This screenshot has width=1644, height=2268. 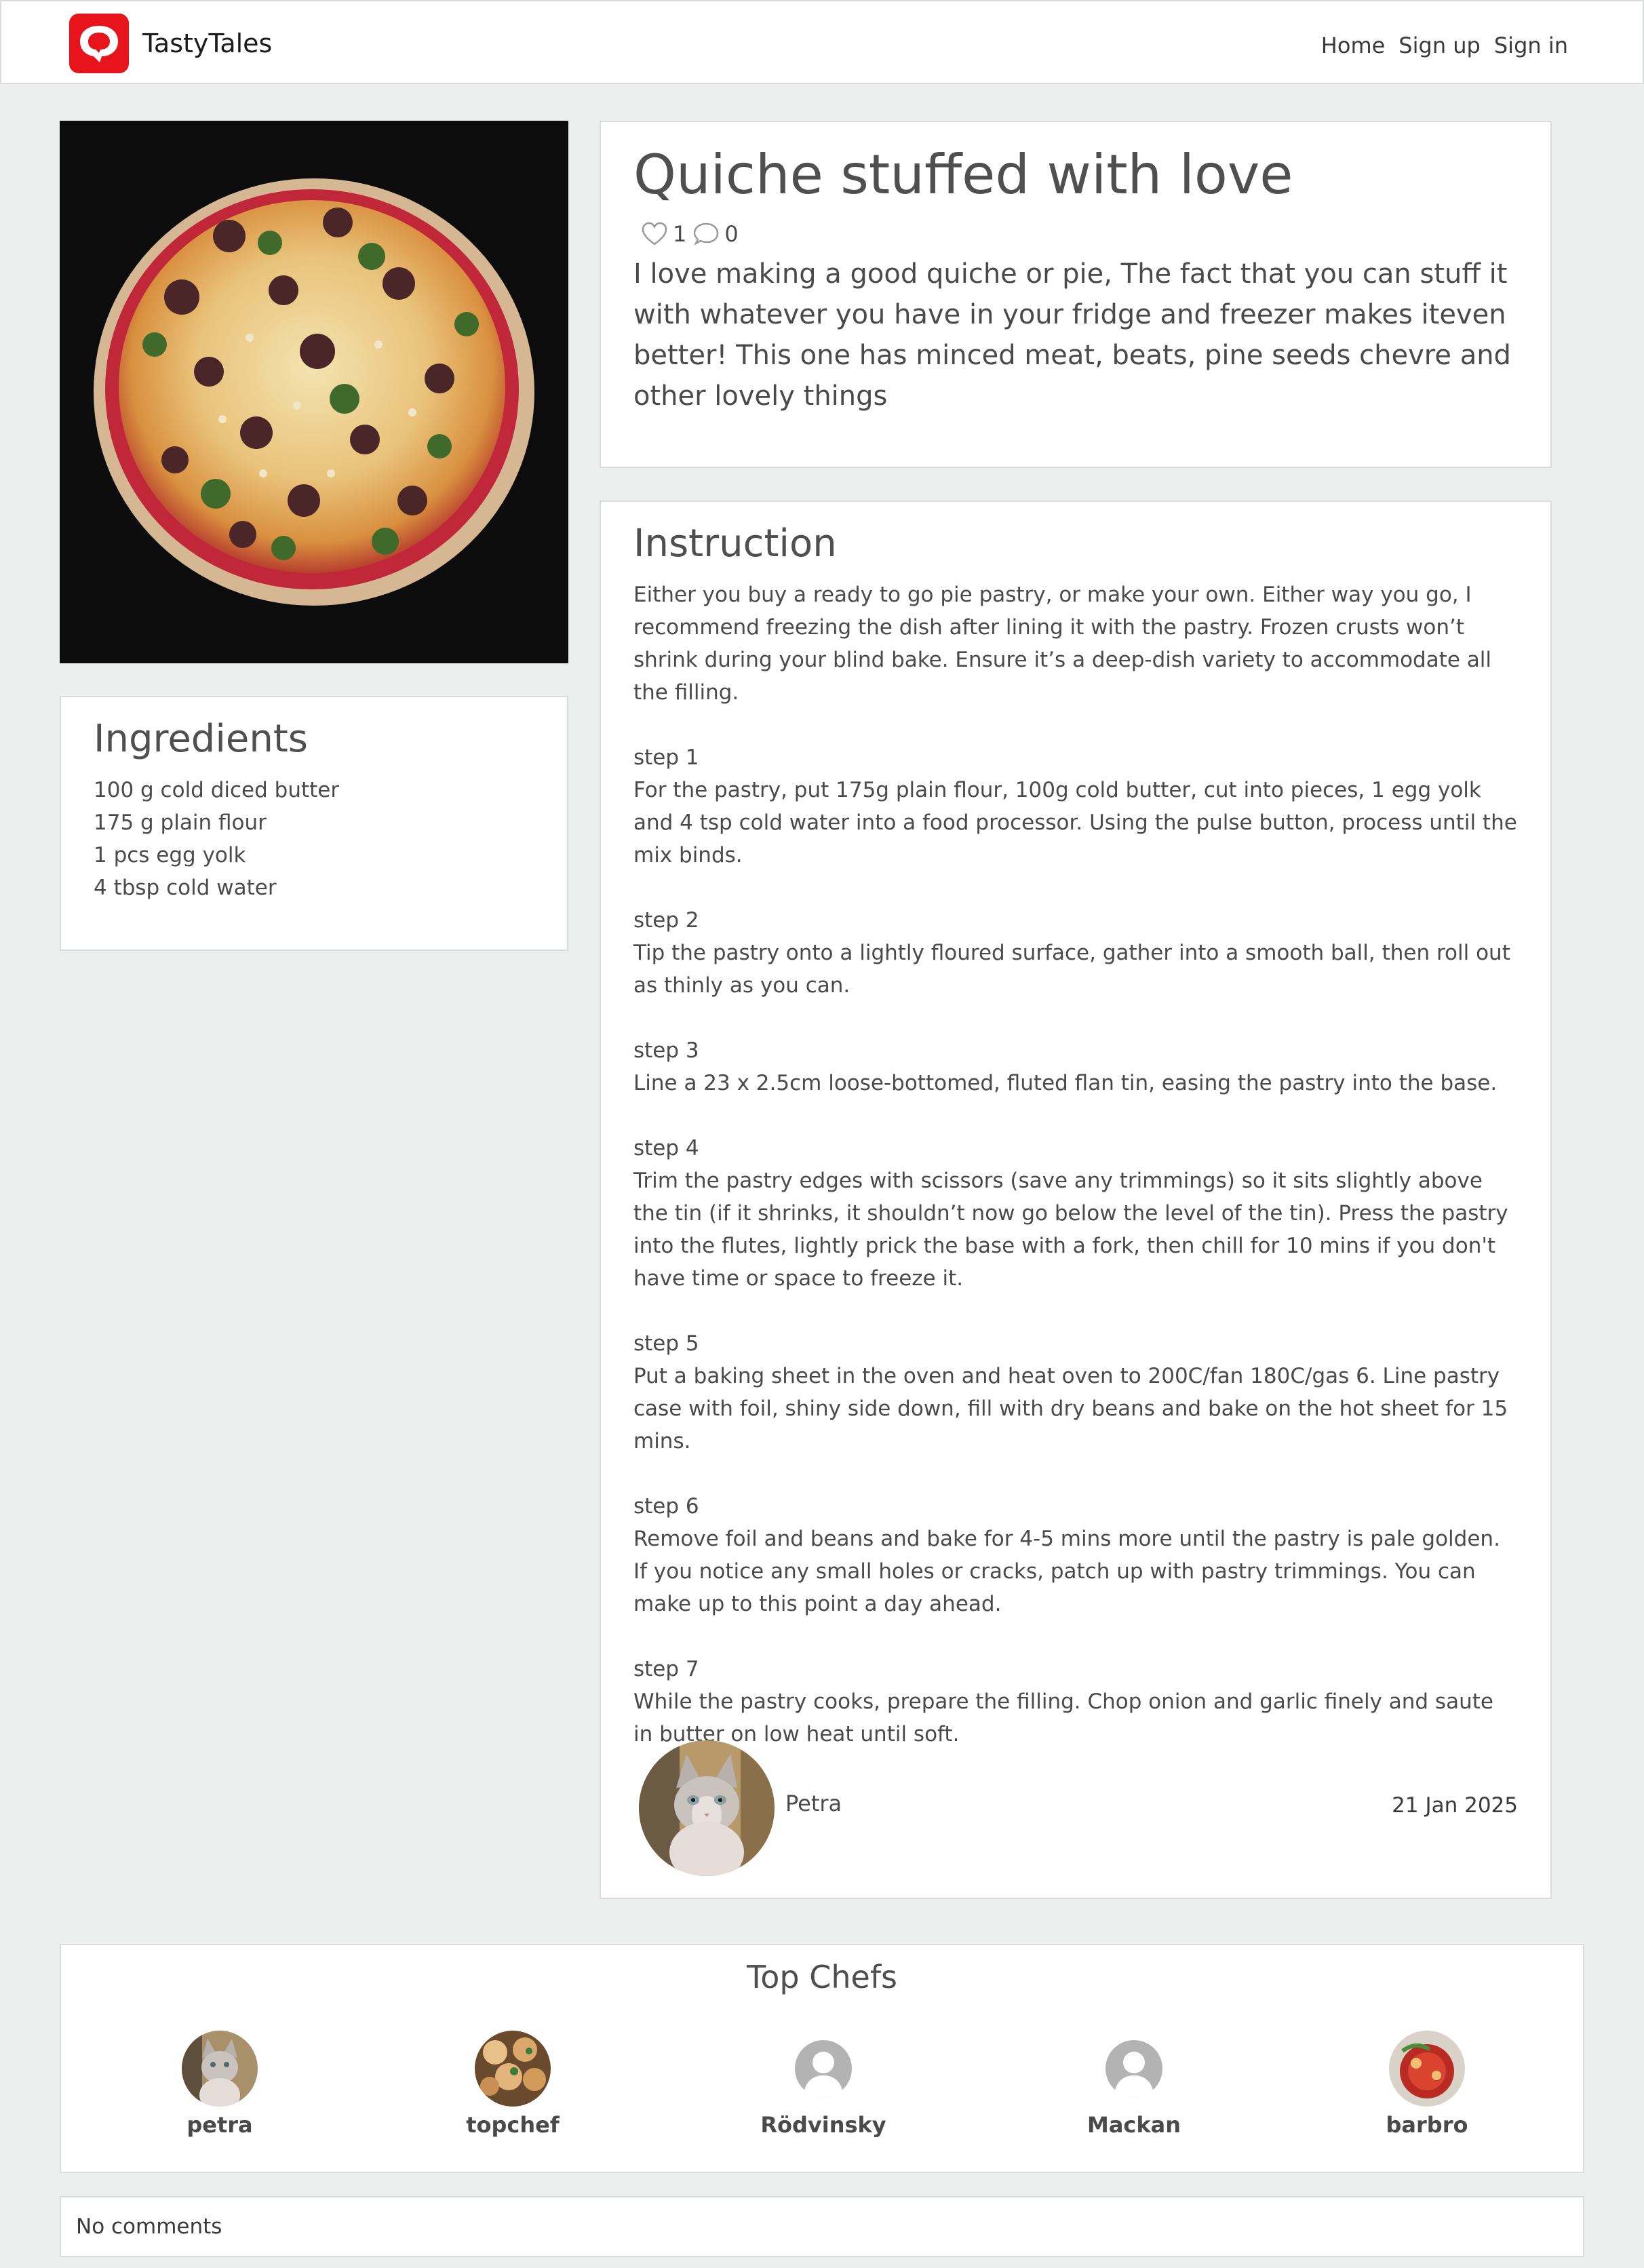 I want to click on author-row: Petra 21 Jan 2025, so click(x=1078, y=1808).